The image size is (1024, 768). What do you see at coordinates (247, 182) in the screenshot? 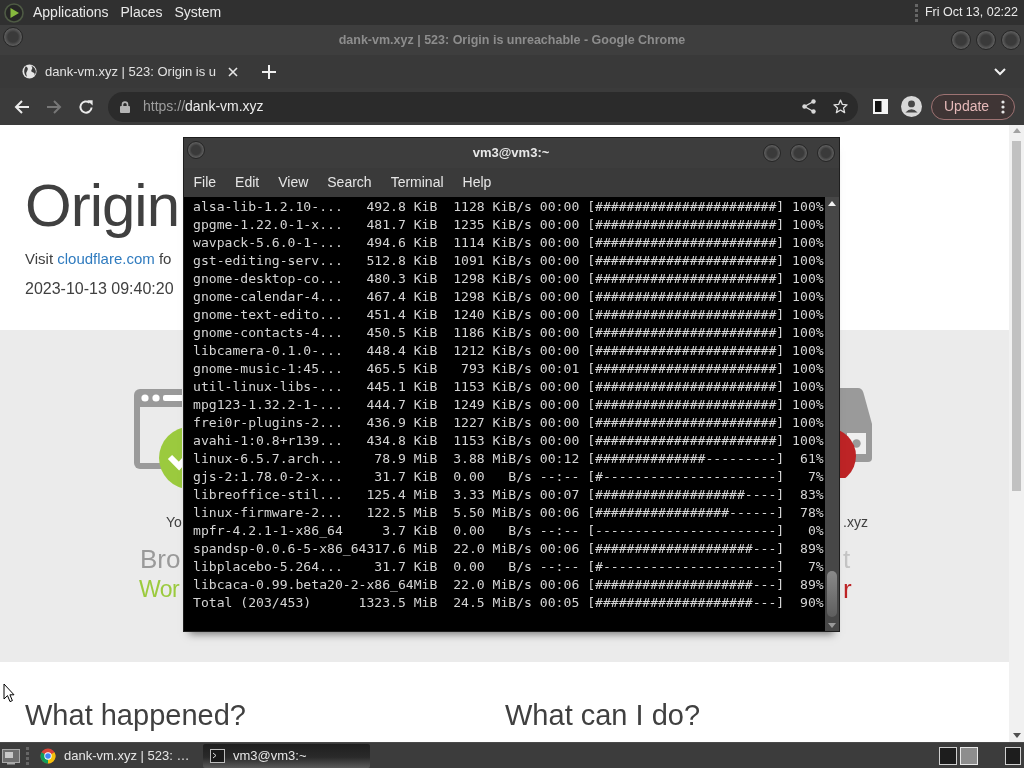
I see `menu-item: Edit` at bounding box center [247, 182].